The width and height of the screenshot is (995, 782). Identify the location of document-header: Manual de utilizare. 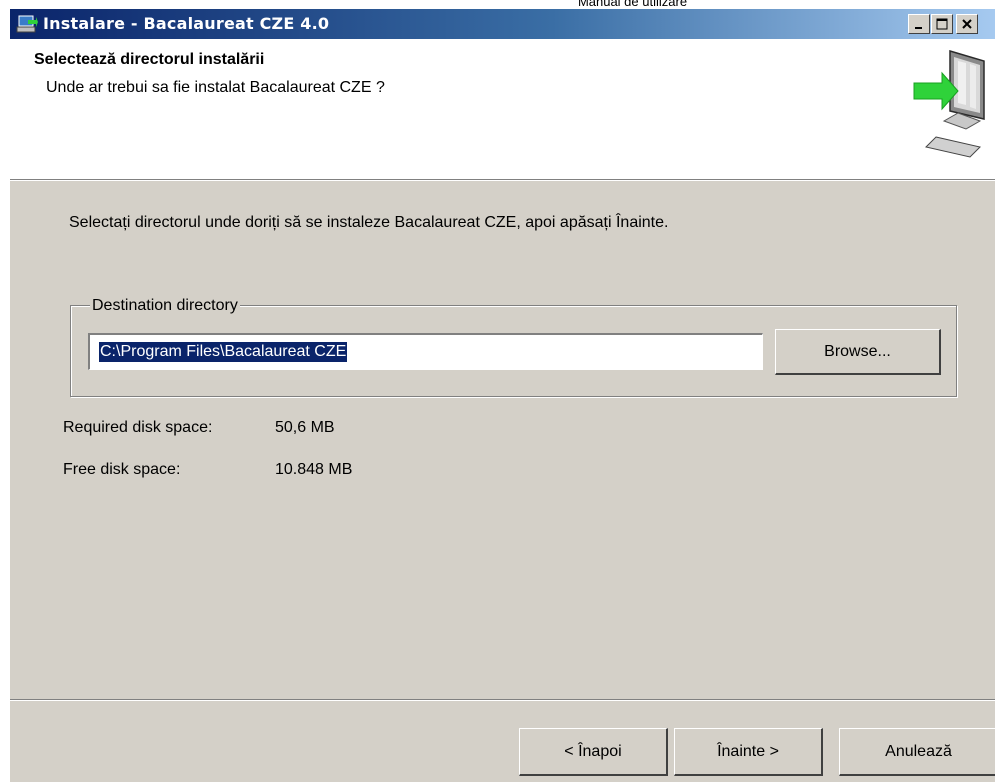
(632, 4).